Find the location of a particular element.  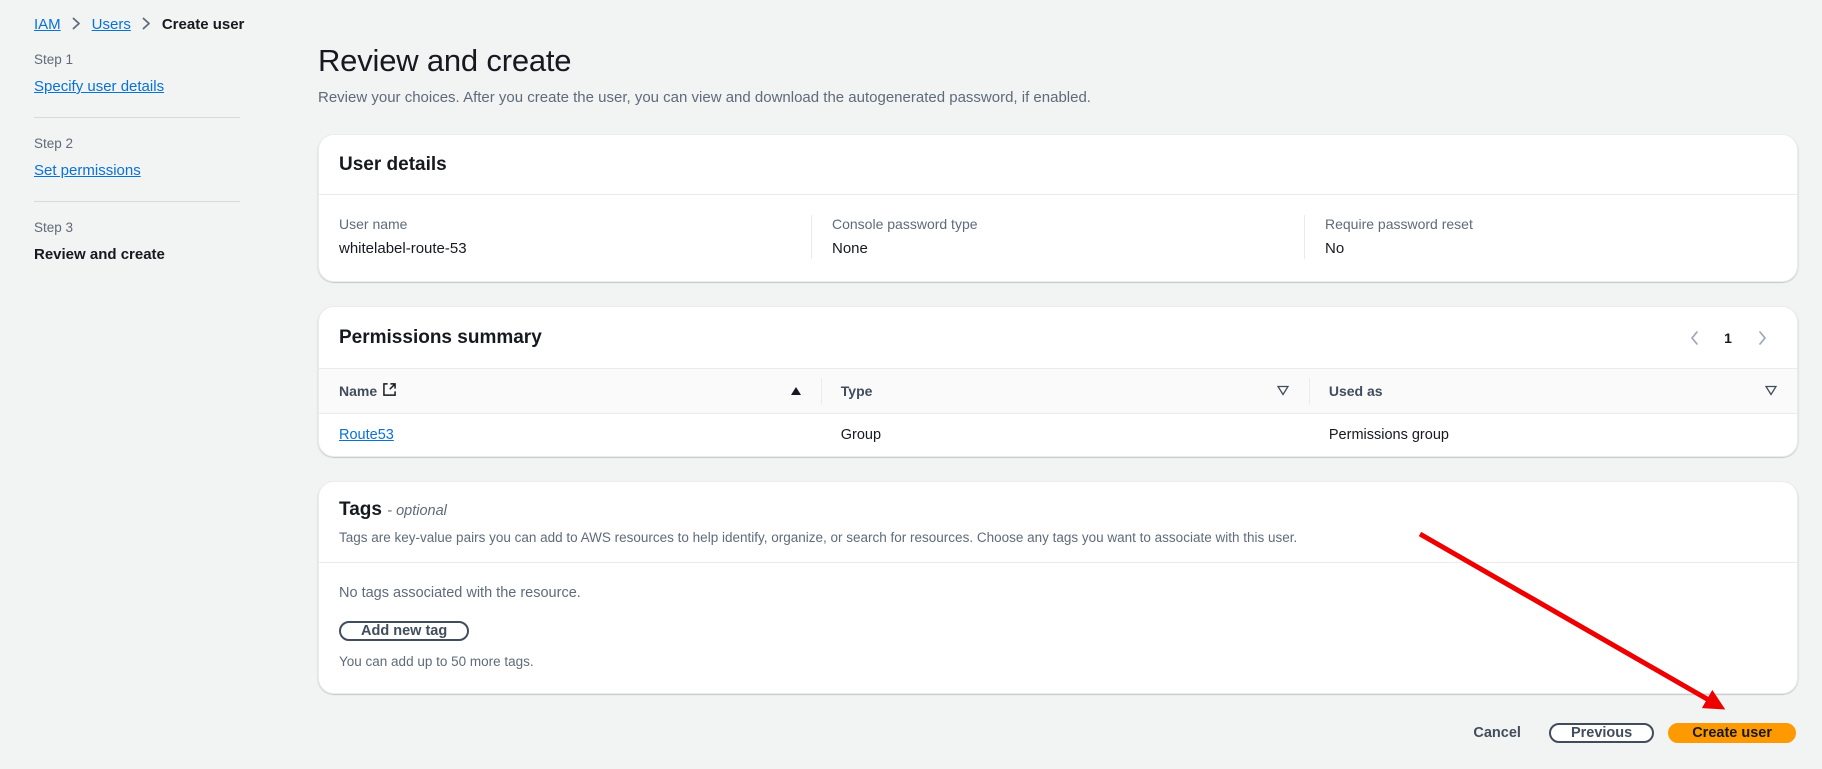

permissions-summary-title: Permissions summary is located at coordinates (440, 337).